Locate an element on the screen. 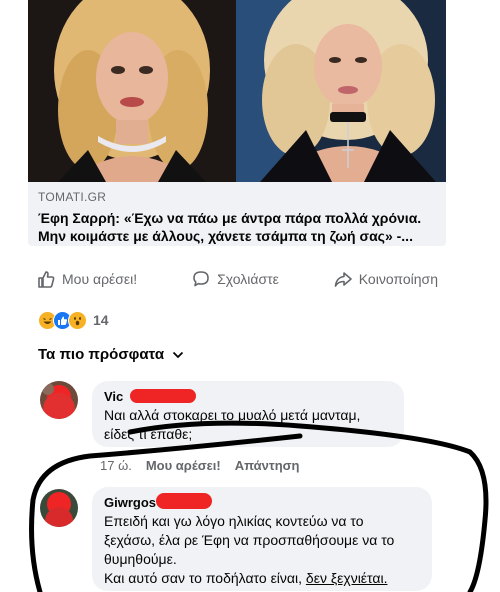 The width and height of the screenshot is (500, 592). comment-reply-button: Απάντηση is located at coordinates (267, 465).